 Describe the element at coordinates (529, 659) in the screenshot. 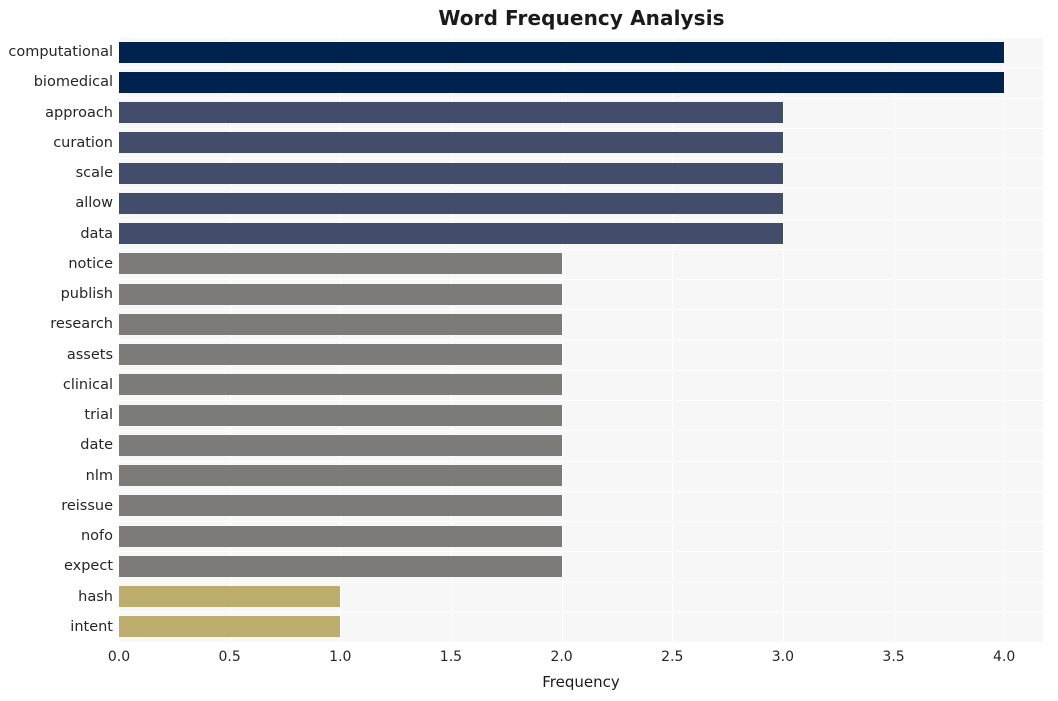

I see `x-axis-tick-labels: 0.0 0.5 1.0 1.5 2.0 2.5 3.0 3.5 4.0` at that location.